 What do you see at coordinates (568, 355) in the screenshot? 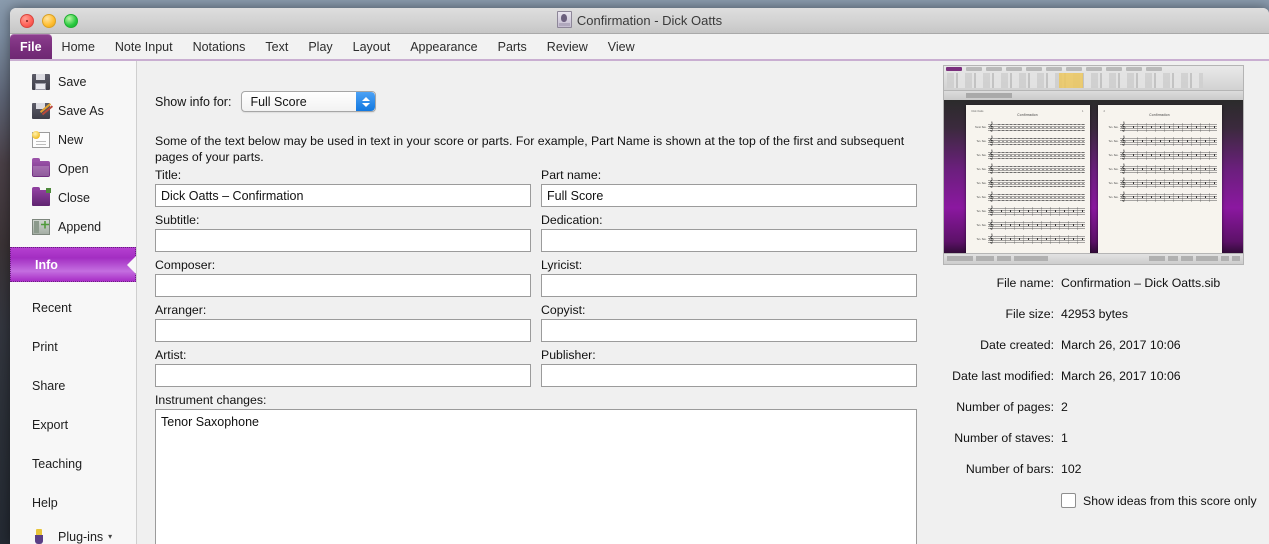
I see `publisher-label: Publisher:` at bounding box center [568, 355].